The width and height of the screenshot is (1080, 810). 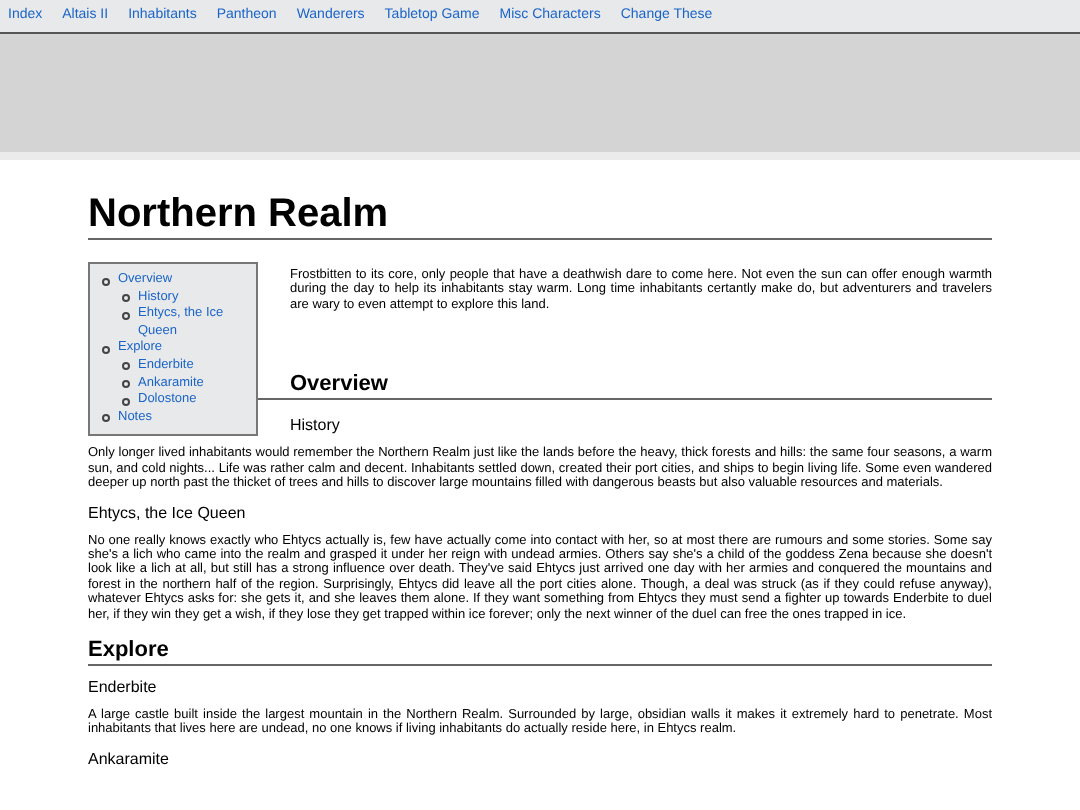 I want to click on section-heading: Overview, so click(x=625, y=386).